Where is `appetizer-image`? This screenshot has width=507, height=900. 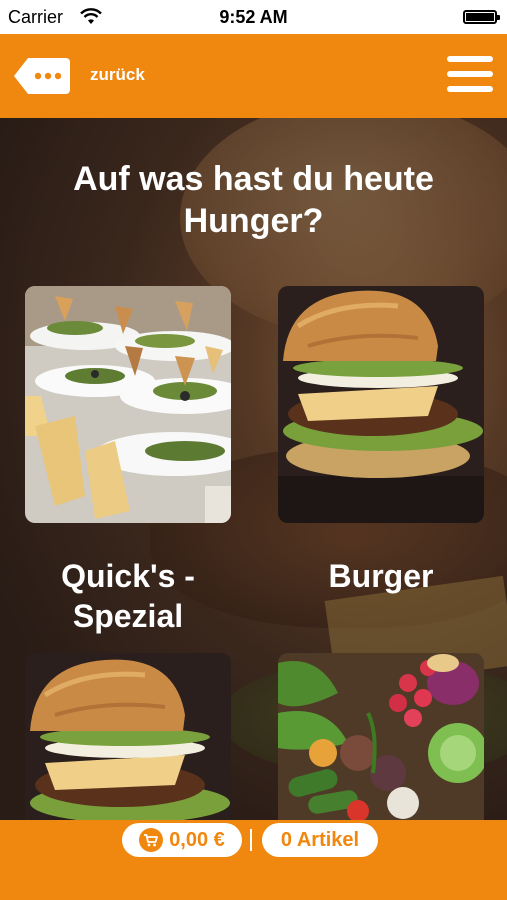 appetizer-image is located at coordinates (128, 404).